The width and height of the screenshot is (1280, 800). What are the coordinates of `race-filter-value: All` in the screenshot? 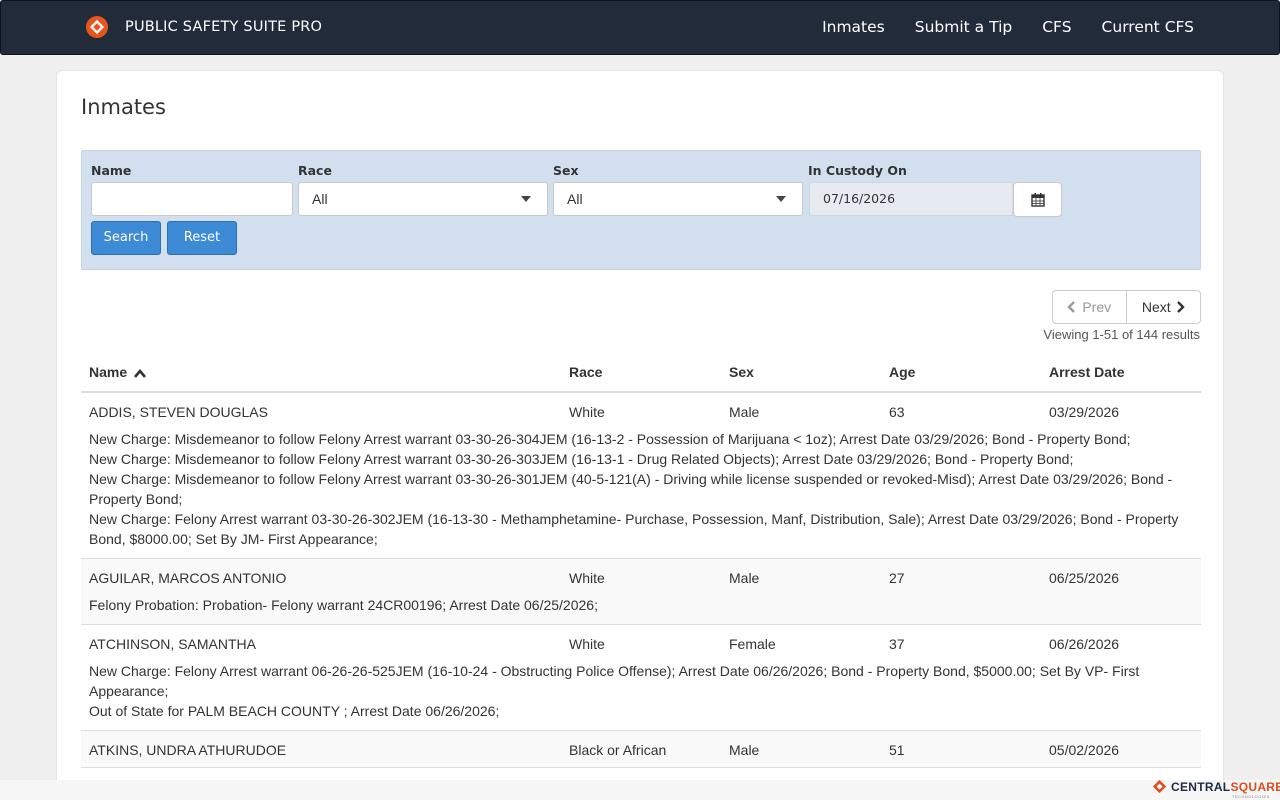 It's located at (320, 199).